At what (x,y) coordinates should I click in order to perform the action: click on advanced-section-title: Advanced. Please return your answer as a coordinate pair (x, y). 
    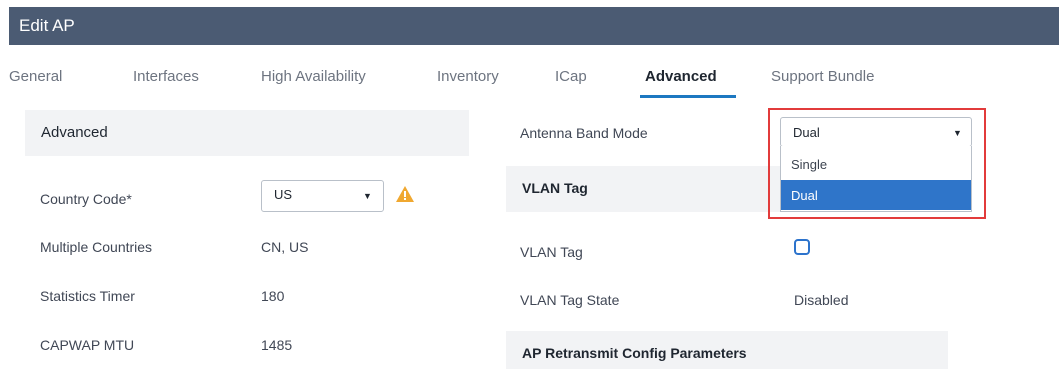
    Looking at the image, I should click on (74, 132).